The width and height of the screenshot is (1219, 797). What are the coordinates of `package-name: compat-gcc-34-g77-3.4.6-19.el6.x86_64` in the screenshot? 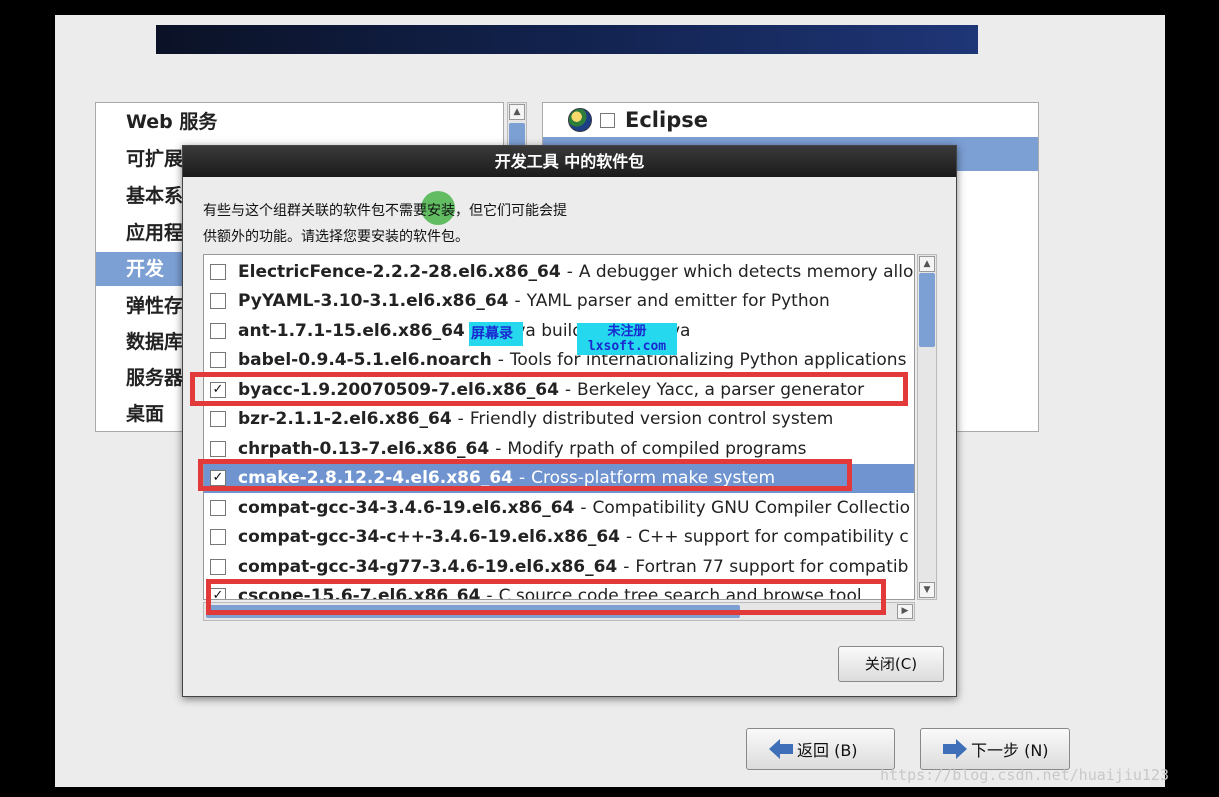 It's located at (428, 566).